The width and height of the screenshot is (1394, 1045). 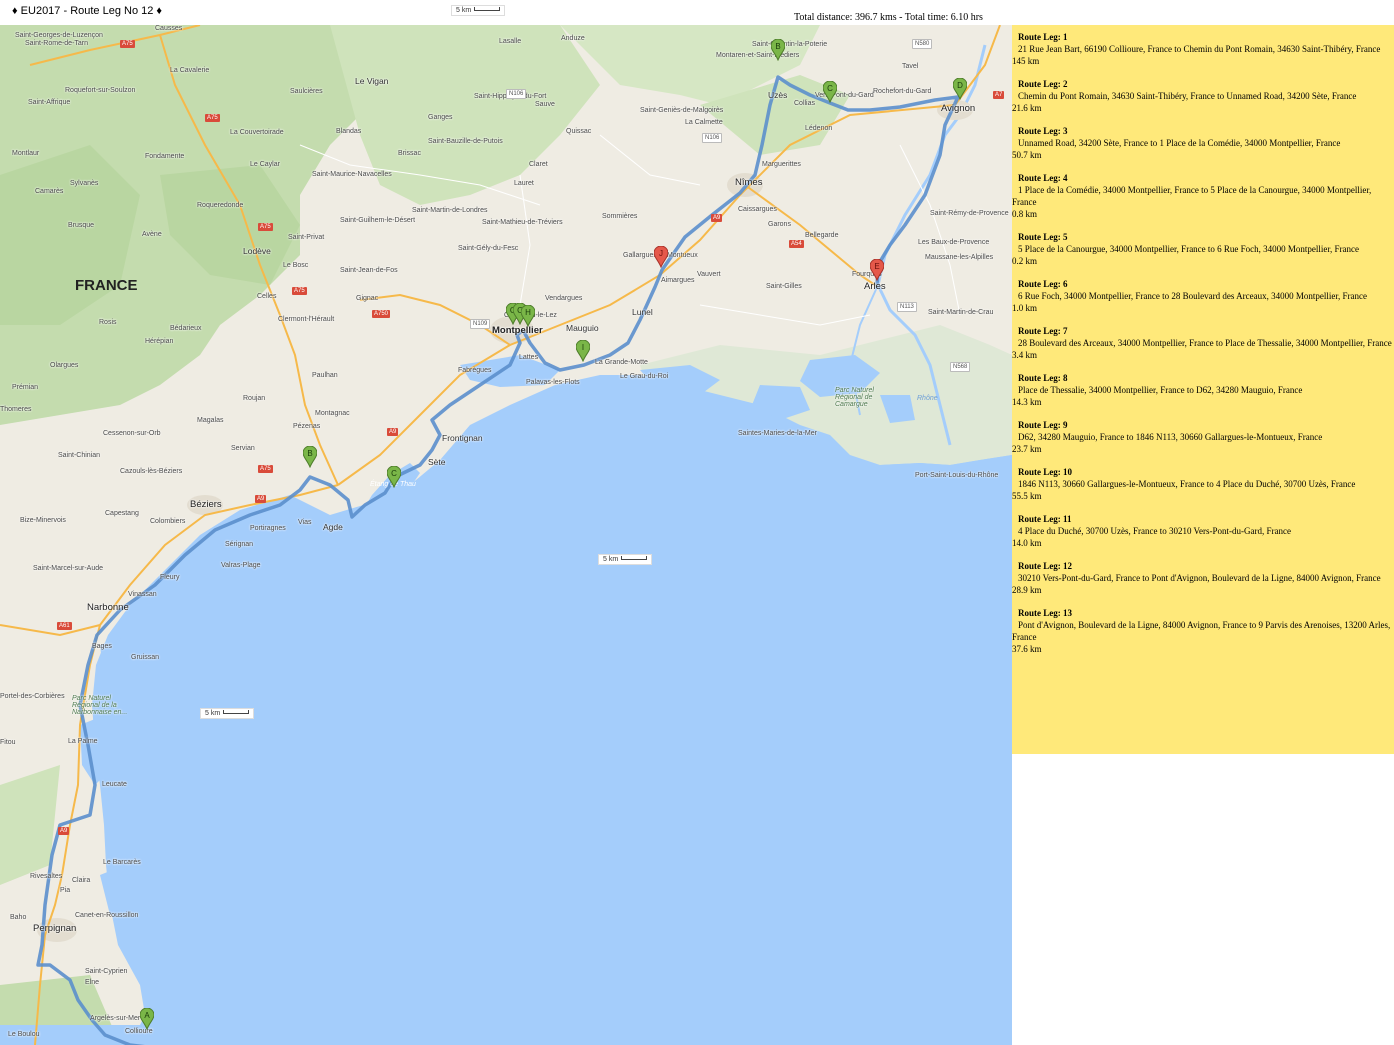 I want to click on place-label: Clermont-l'Hérault, so click(x=306, y=319).